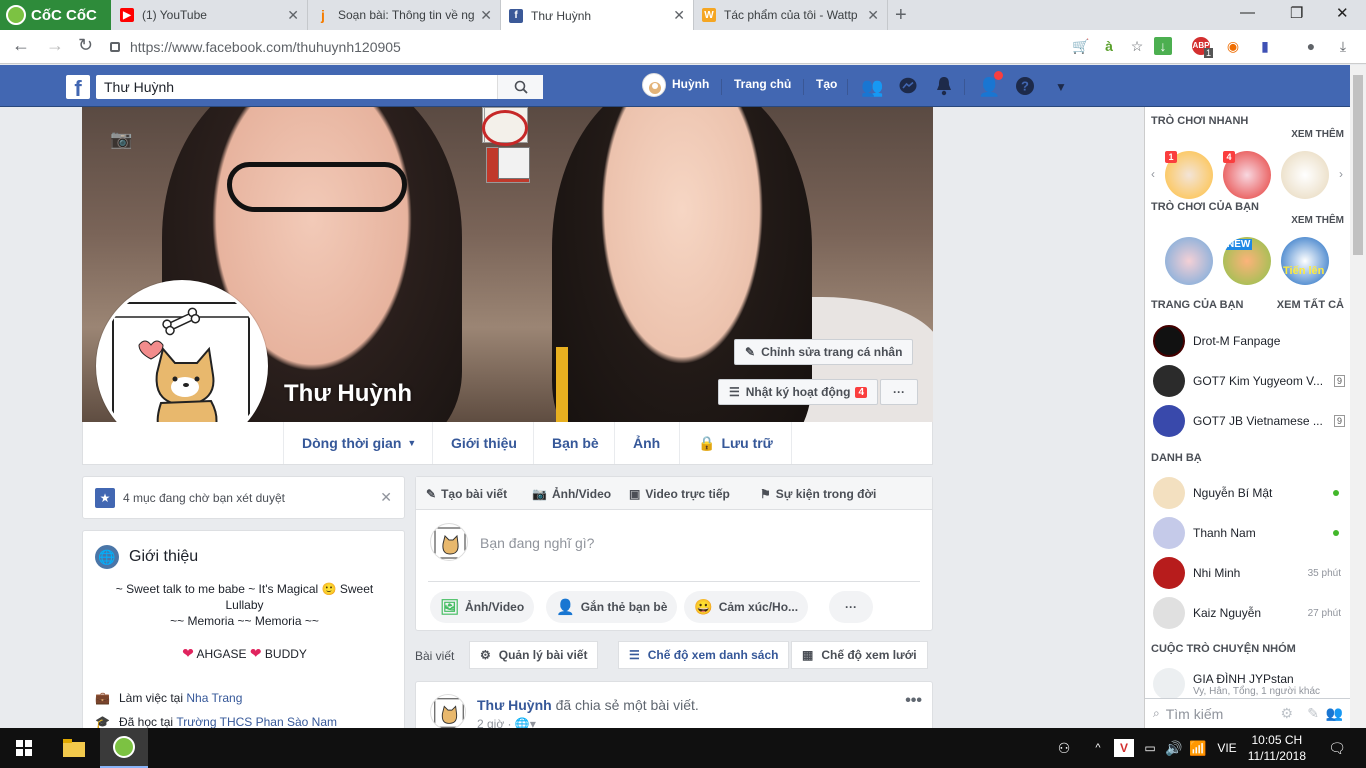 This screenshot has height=768, width=1366. I want to click on create-group-icon: 👥, so click(1334, 713).